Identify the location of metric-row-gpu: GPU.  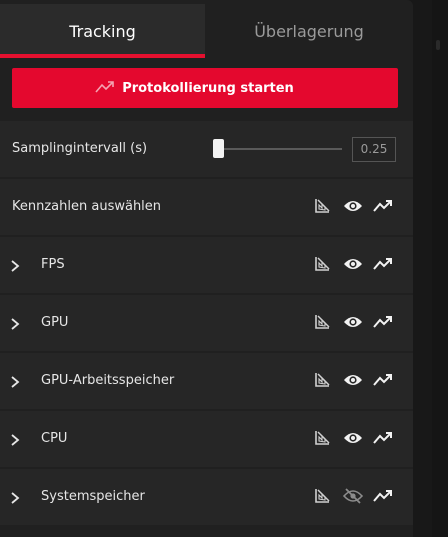
(206, 323).